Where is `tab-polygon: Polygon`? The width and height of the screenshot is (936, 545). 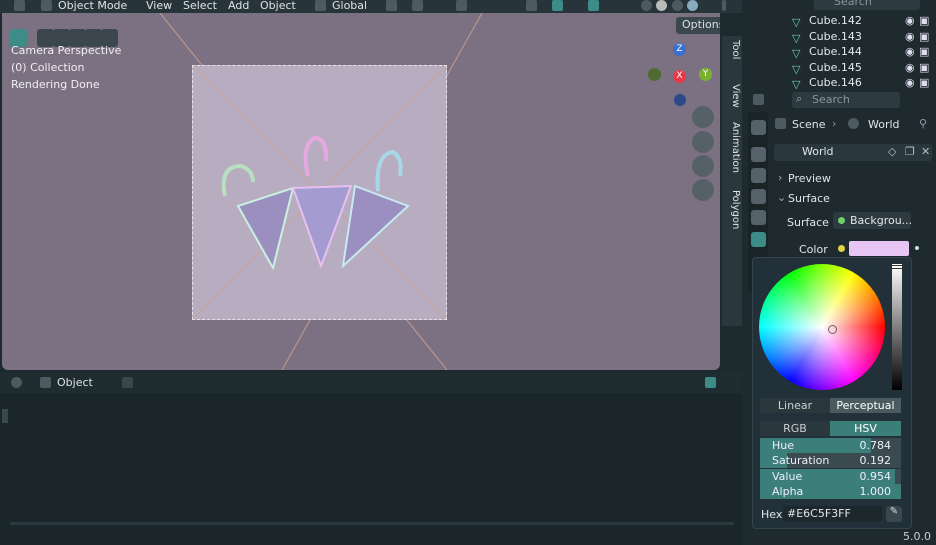 tab-polygon: Polygon is located at coordinates (732, 212).